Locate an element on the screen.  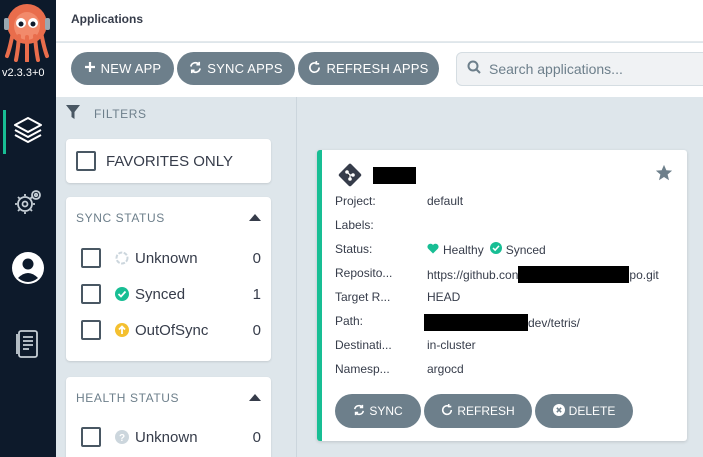
version-label: v2.3.3+0 is located at coordinates (23, 73).